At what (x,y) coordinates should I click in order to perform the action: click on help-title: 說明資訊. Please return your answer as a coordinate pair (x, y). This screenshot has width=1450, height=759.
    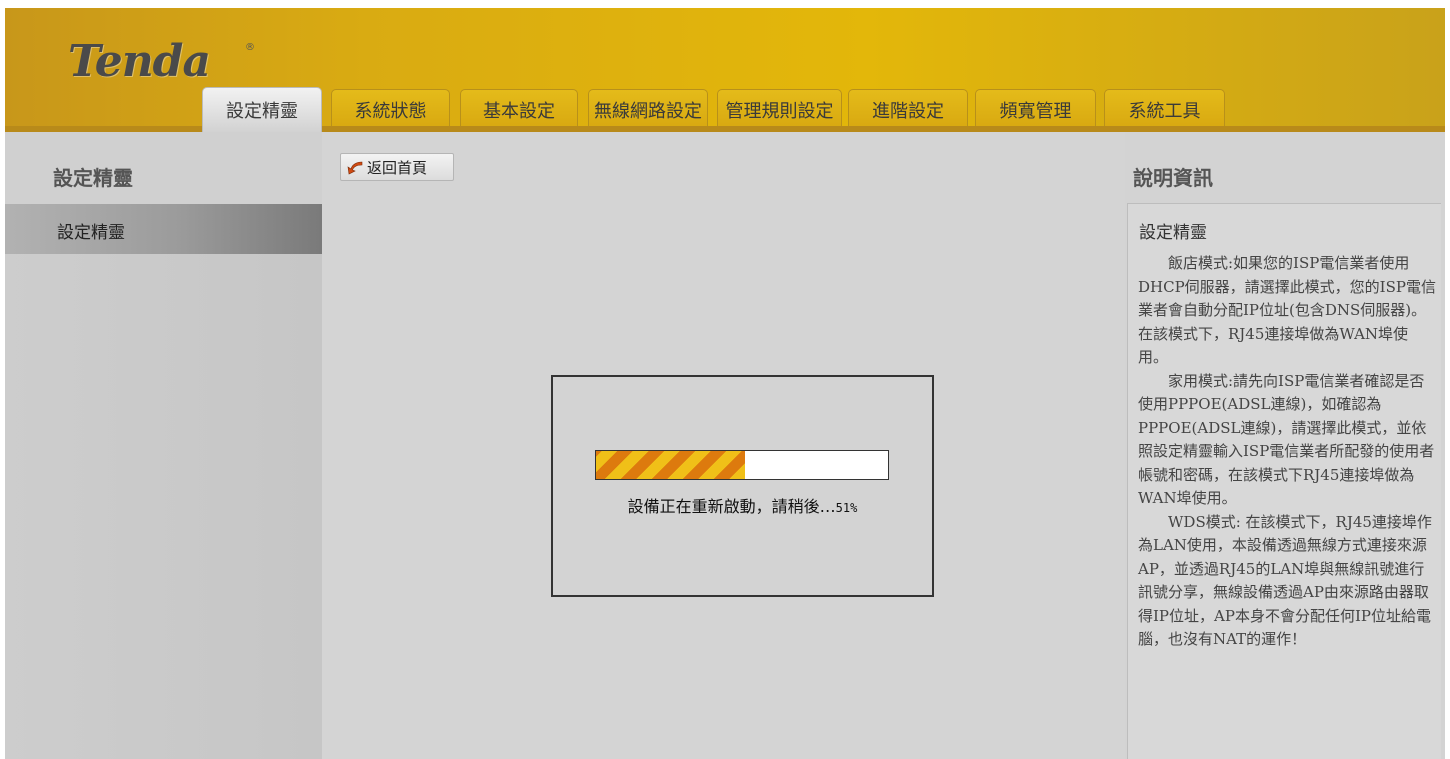
    Looking at the image, I should click on (1173, 178).